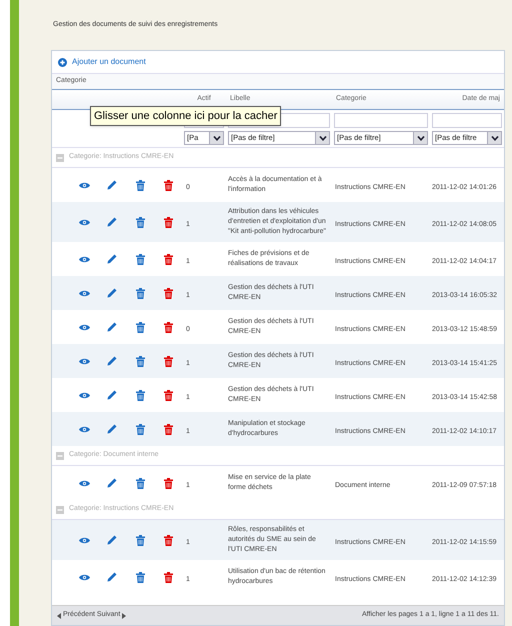 The height and width of the screenshot is (626, 512). Describe the element at coordinates (186, 116) in the screenshot. I see `tooltip: Glisser une colonne ici pour la cacher` at that location.